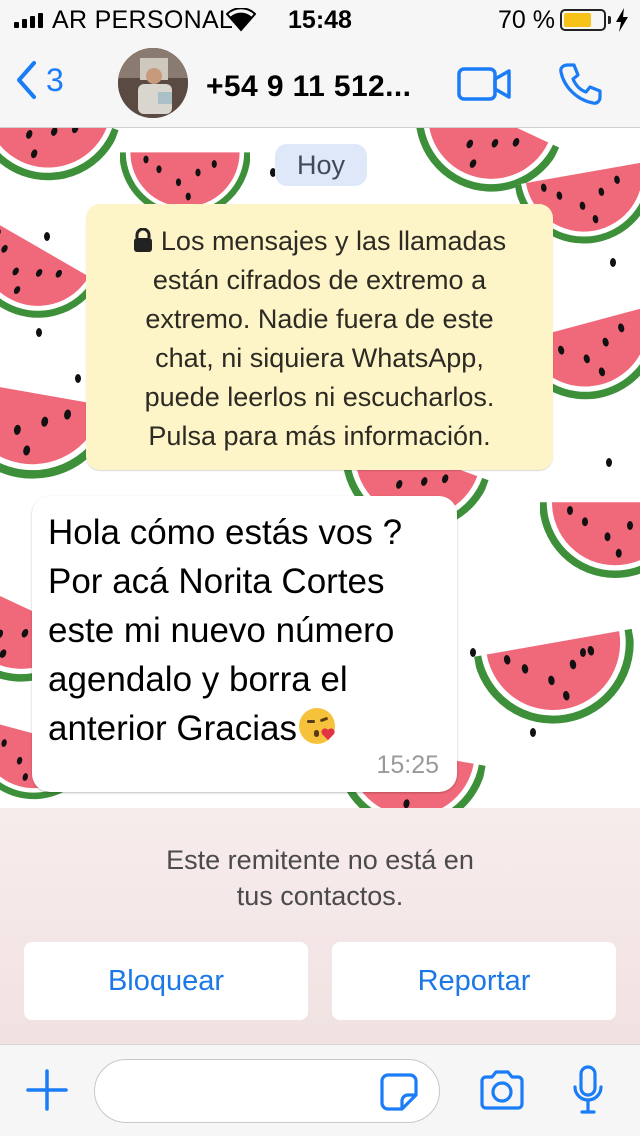  I want to click on message-line: agendalo y borra el, so click(198, 679).